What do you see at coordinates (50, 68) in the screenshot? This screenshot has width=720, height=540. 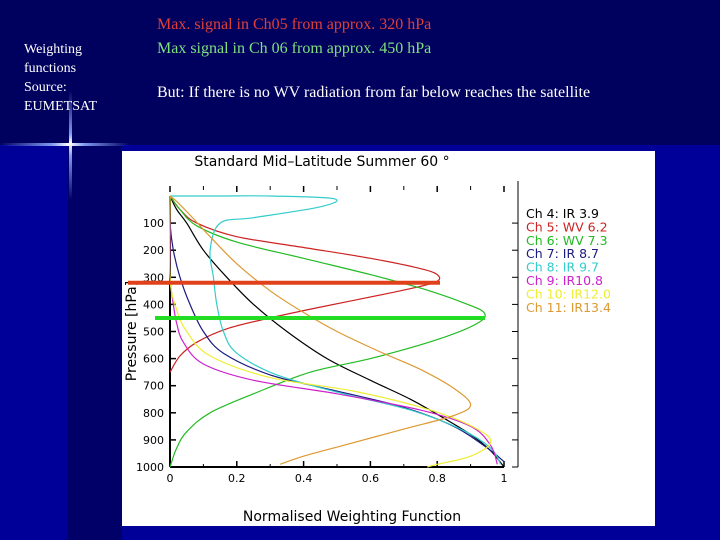 I see `source-caption-line: functions` at bounding box center [50, 68].